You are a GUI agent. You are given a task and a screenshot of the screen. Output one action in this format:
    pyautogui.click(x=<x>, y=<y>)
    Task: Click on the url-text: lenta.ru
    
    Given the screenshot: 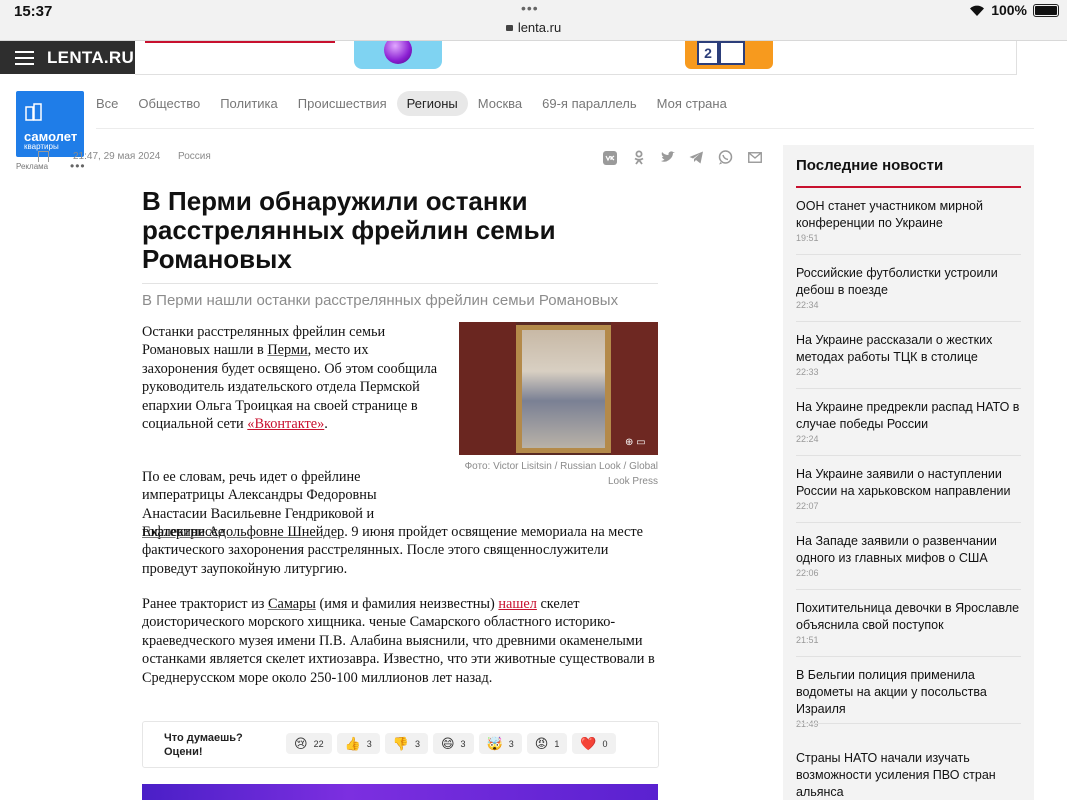 What is the action you would take?
    pyautogui.click(x=539, y=27)
    